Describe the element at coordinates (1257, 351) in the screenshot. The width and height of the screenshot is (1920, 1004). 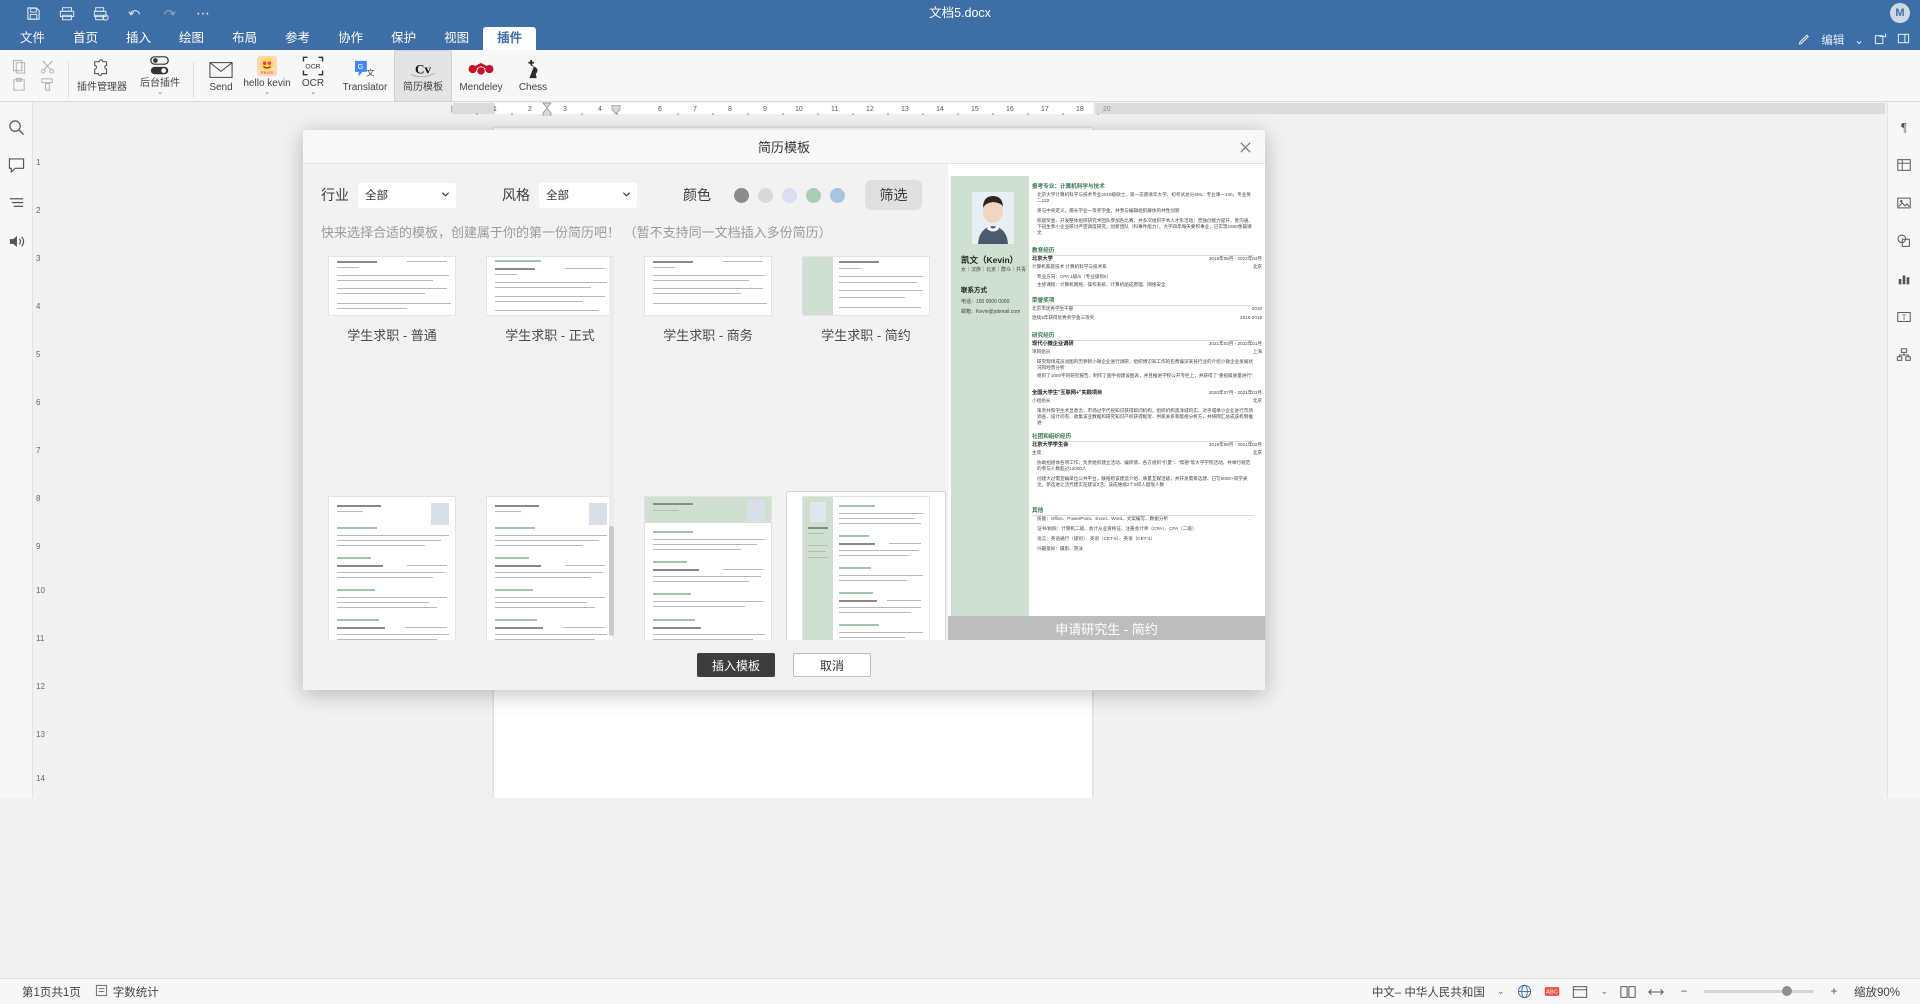
I see `preview-entry-place: 上海` at that location.